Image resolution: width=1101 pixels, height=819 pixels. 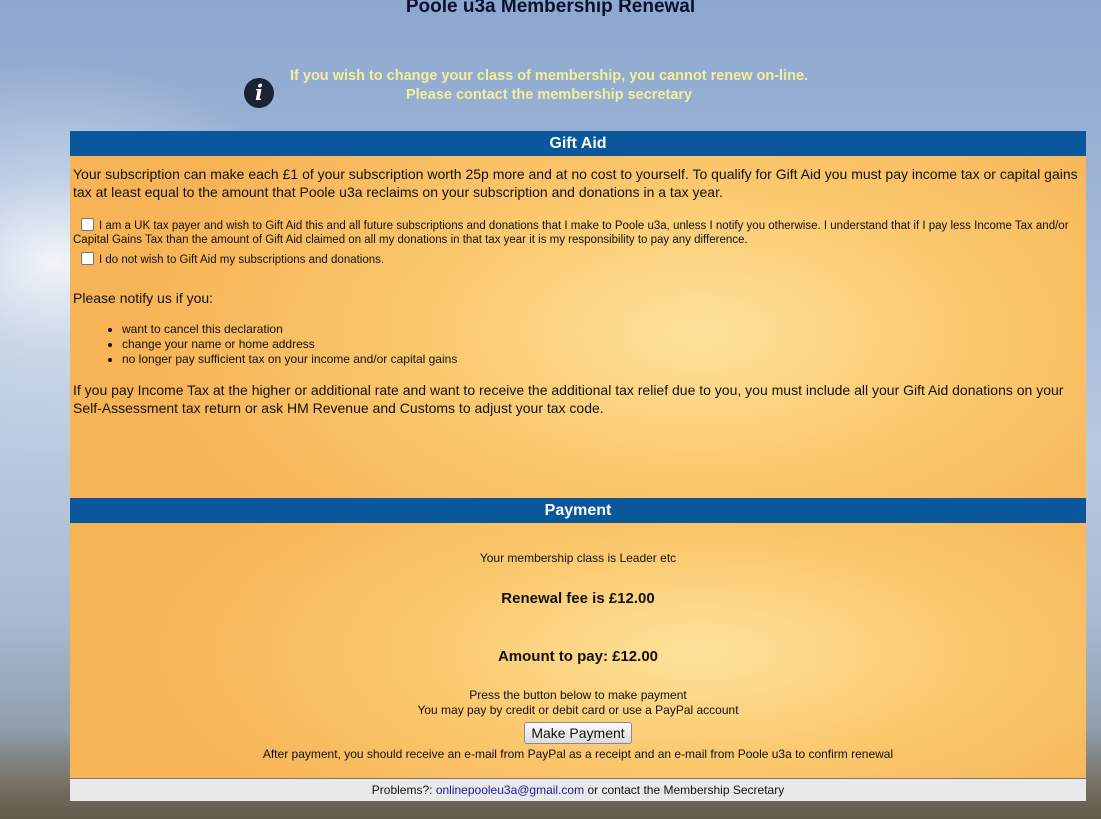 I want to click on list-item: want to cancel this declaration, so click(x=604, y=329).